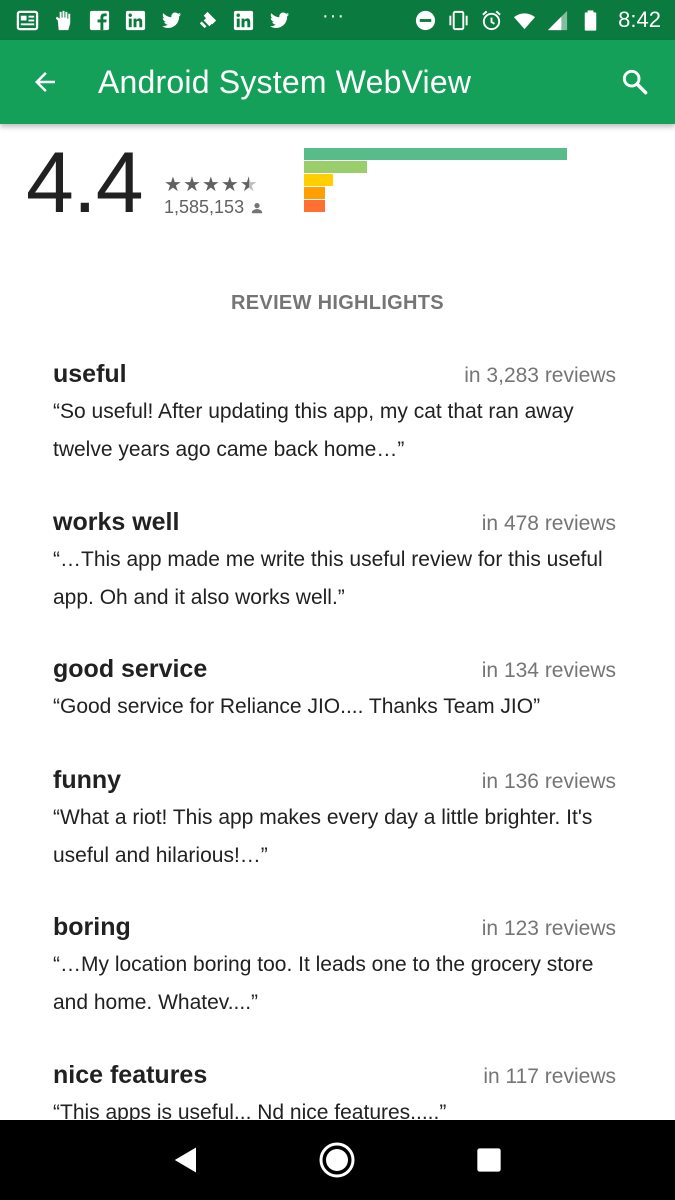 The width and height of the screenshot is (675, 1200). What do you see at coordinates (540, 375) in the screenshot?
I see `highlight-review-count: in 3,283 reviews` at bounding box center [540, 375].